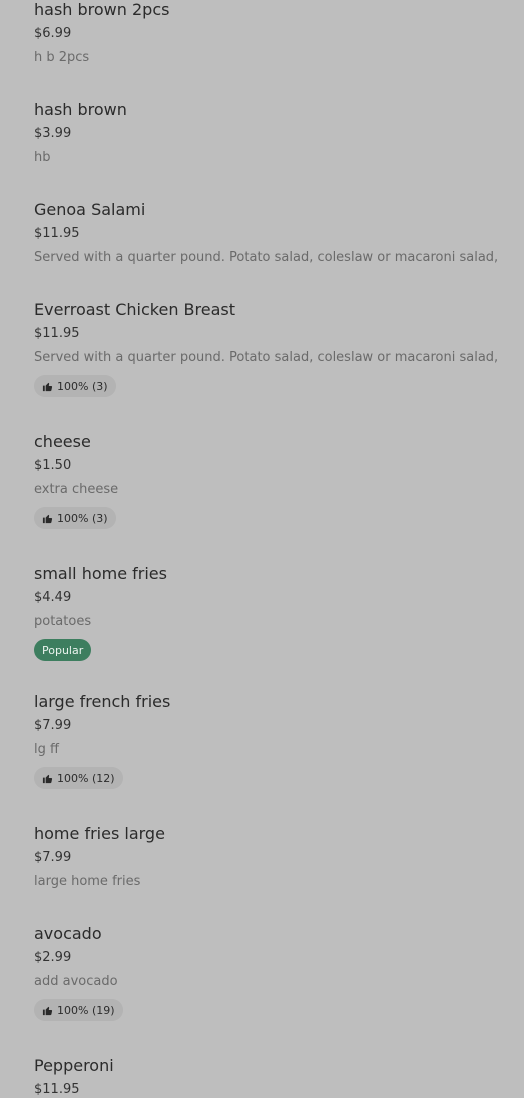 This screenshot has height=1098, width=524. Describe the element at coordinates (46, 749) in the screenshot. I see `item-description: lg ff` at that location.